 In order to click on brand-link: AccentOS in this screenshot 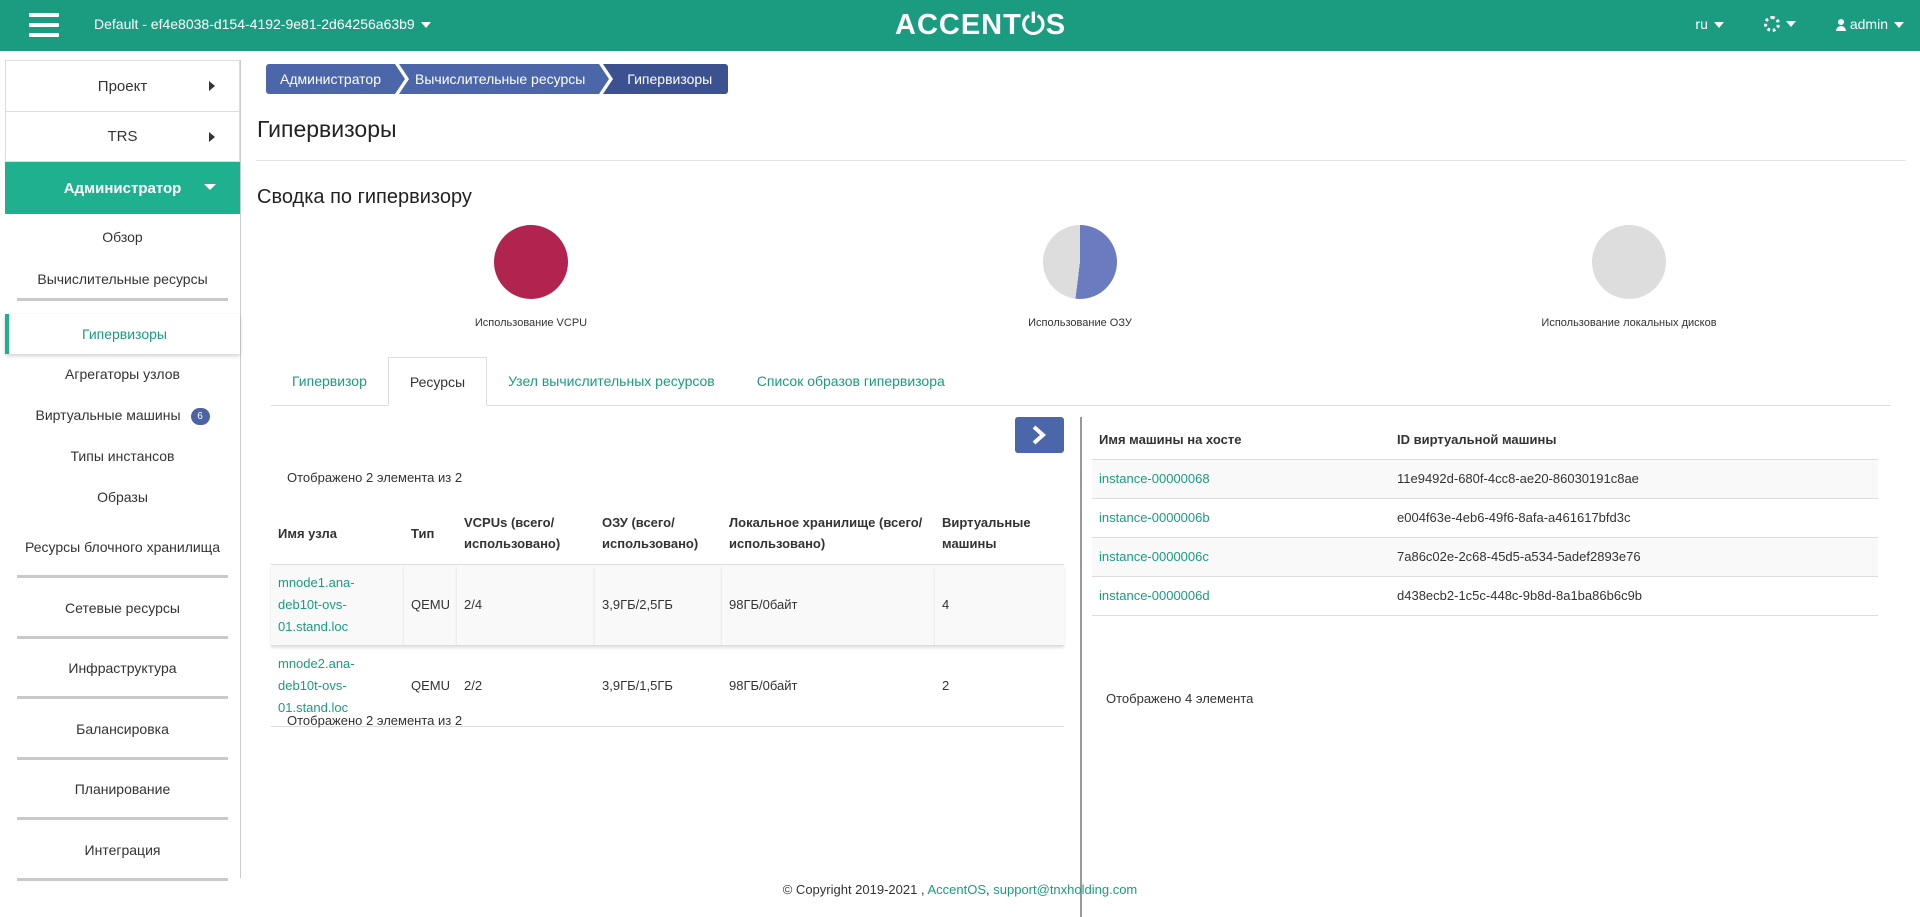, I will do `click(956, 889)`.